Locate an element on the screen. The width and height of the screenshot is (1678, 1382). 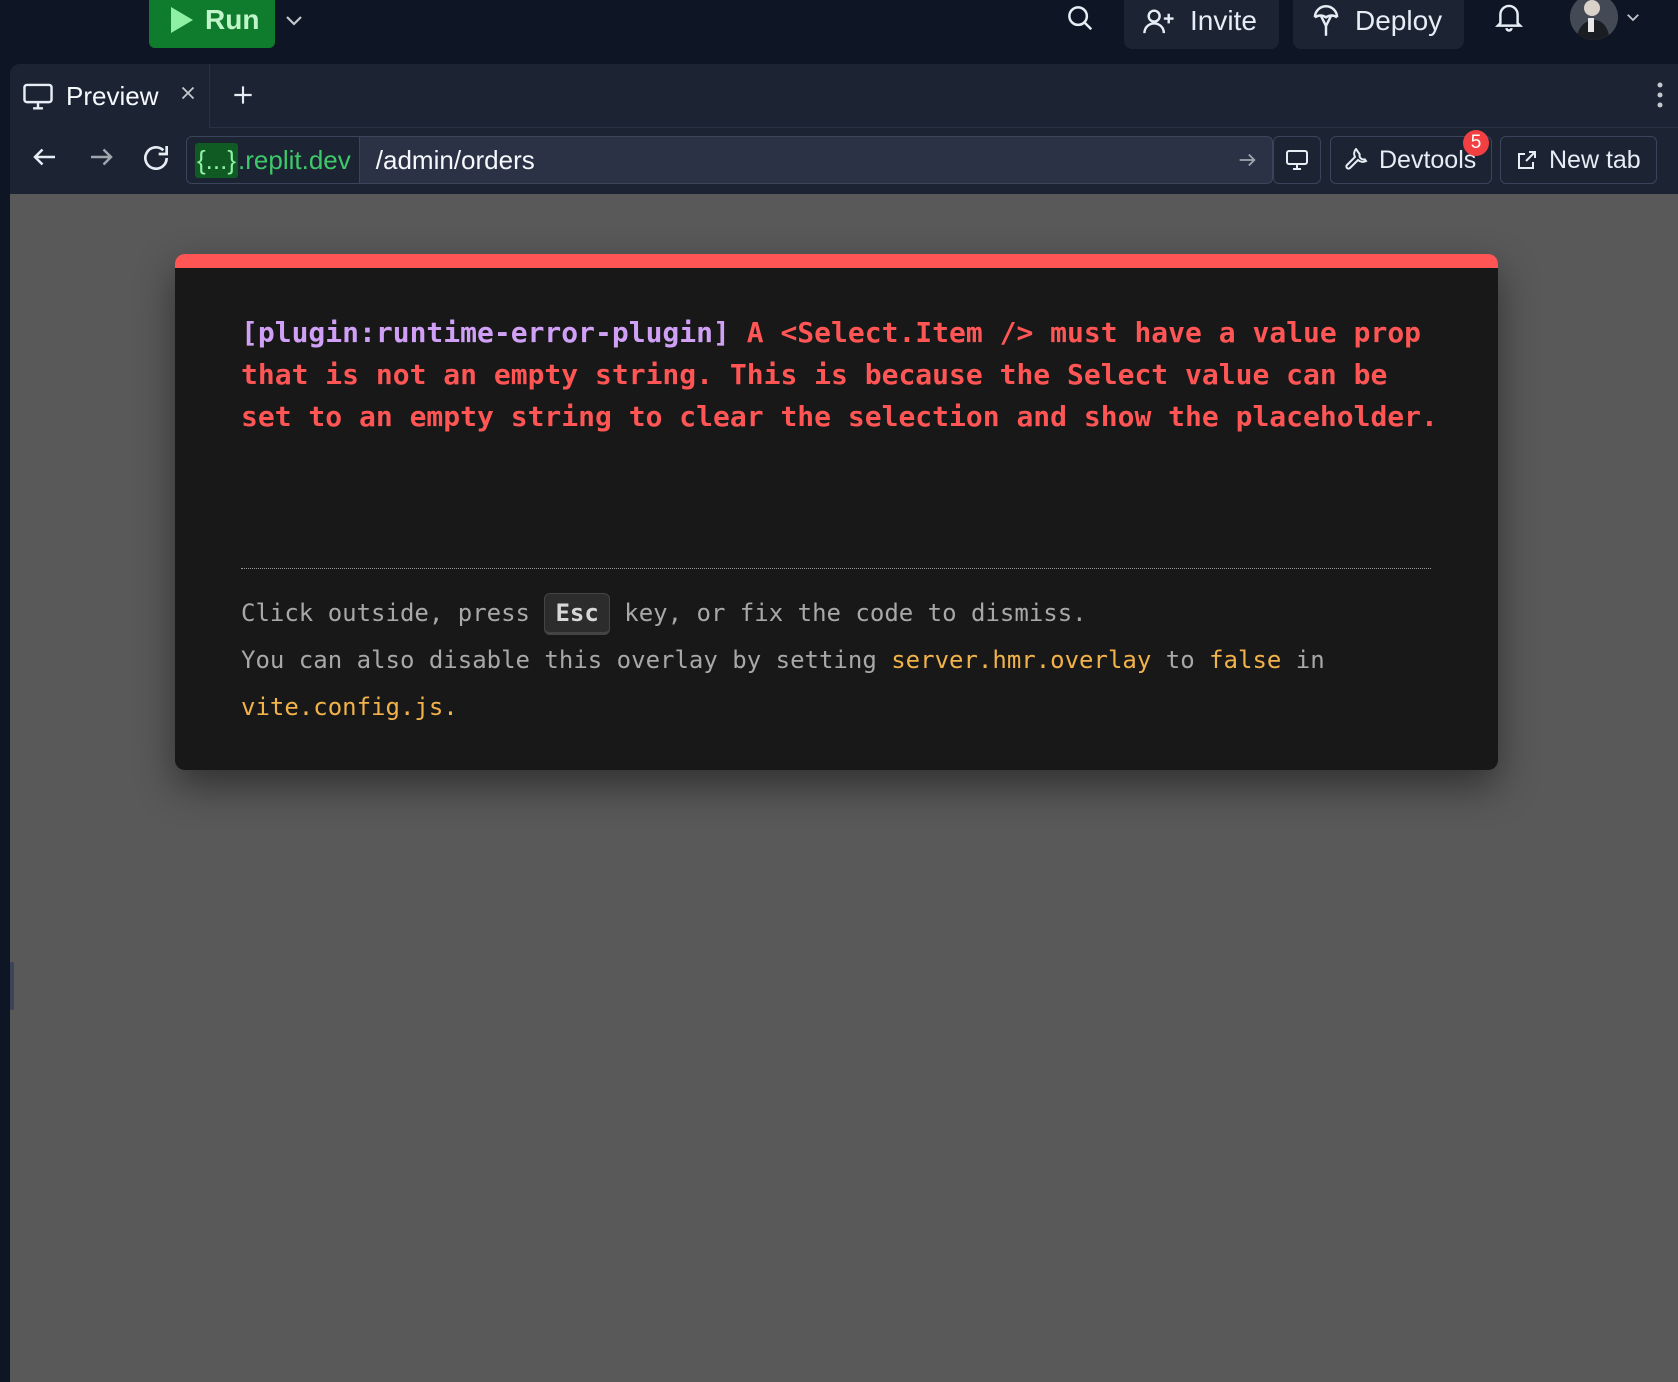
tip-text: to is located at coordinates (1180, 660).